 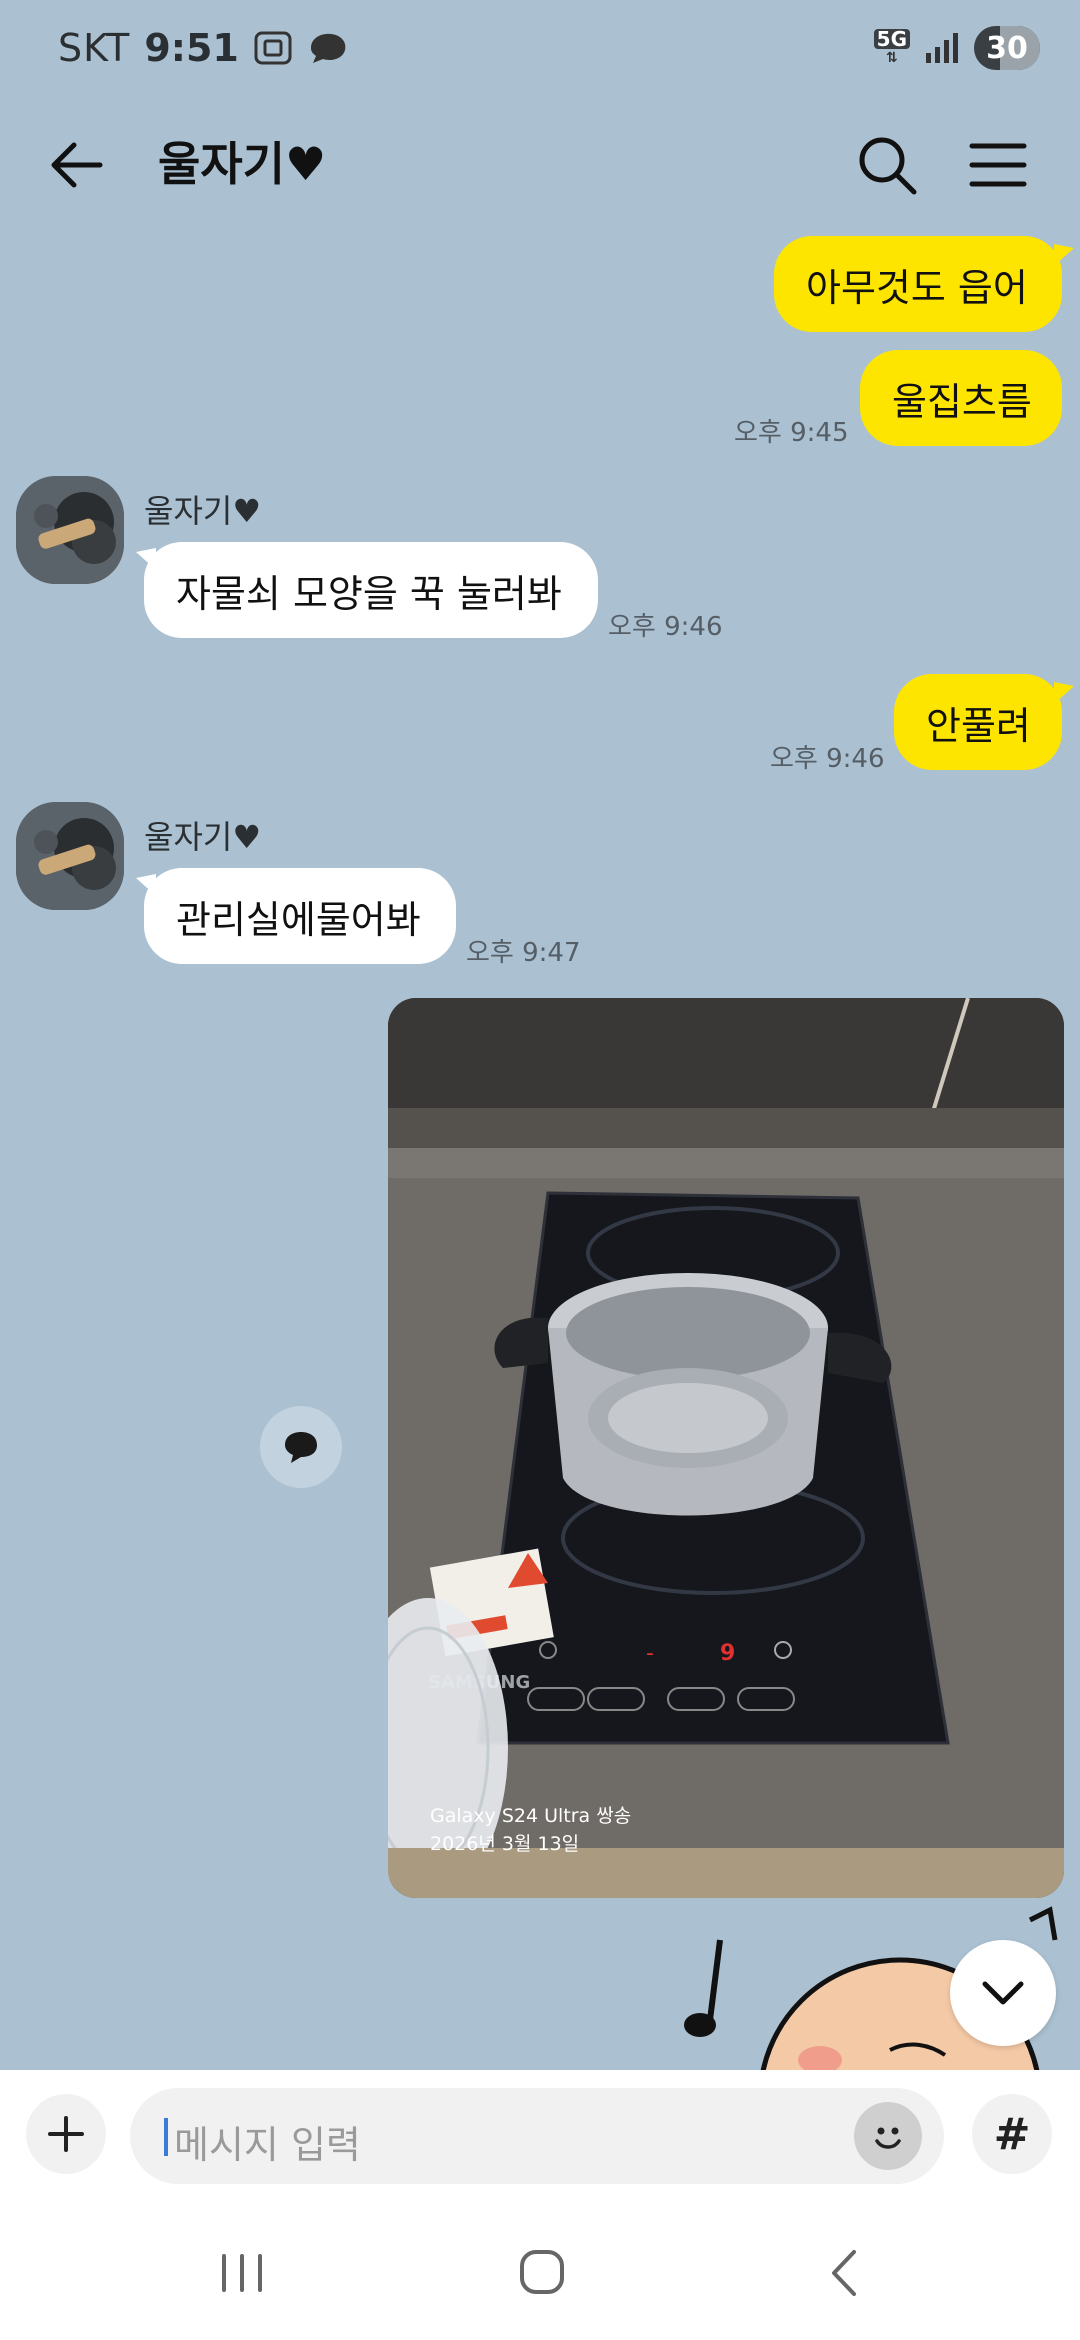 What do you see at coordinates (891, 48) in the screenshot?
I see `network-5g-icon: 5G ⇅` at bounding box center [891, 48].